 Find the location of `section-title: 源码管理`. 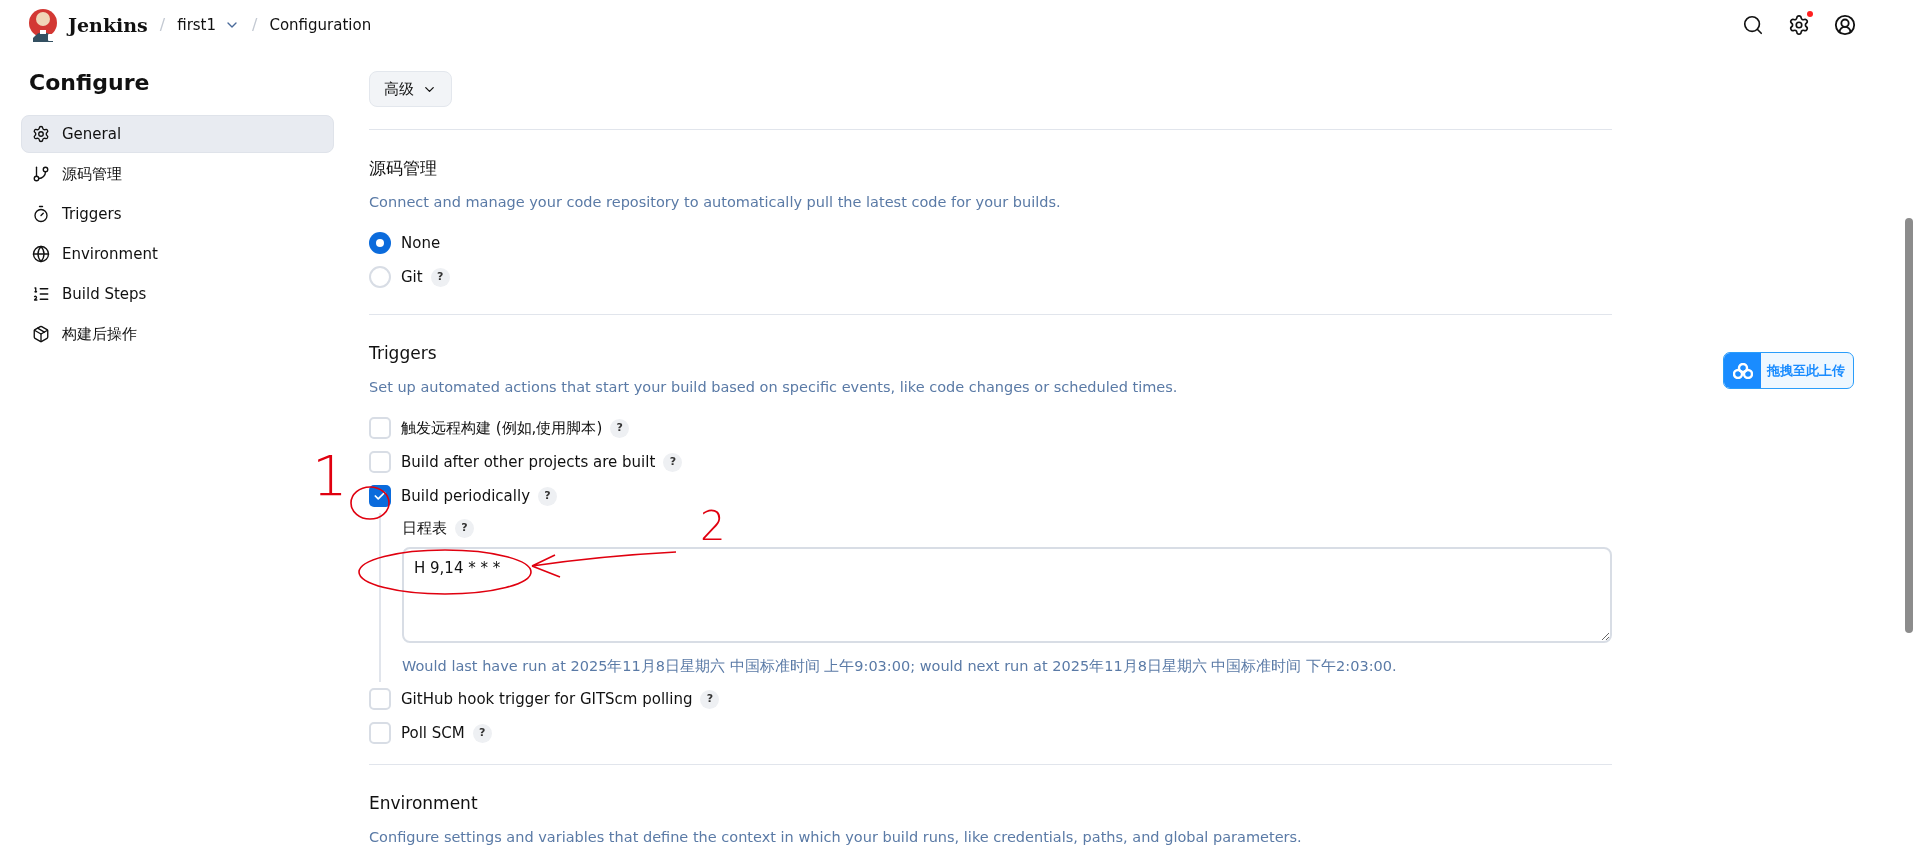

section-title: 源码管理 is located at coordinates (403, 168).